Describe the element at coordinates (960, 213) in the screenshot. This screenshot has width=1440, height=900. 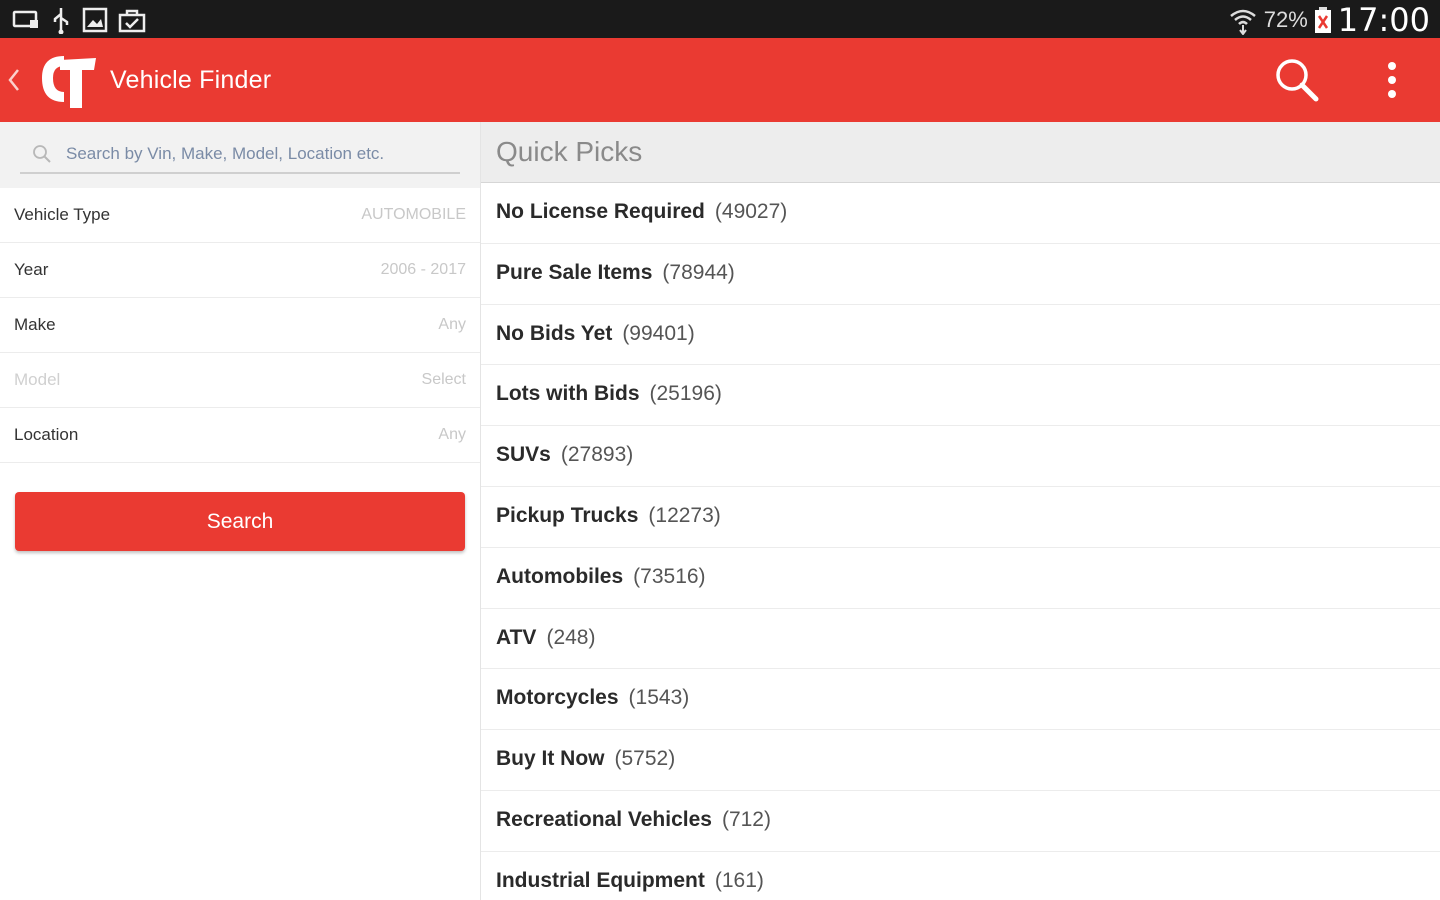
I see `quick-pick-item: No License Required (49027)` at that location.